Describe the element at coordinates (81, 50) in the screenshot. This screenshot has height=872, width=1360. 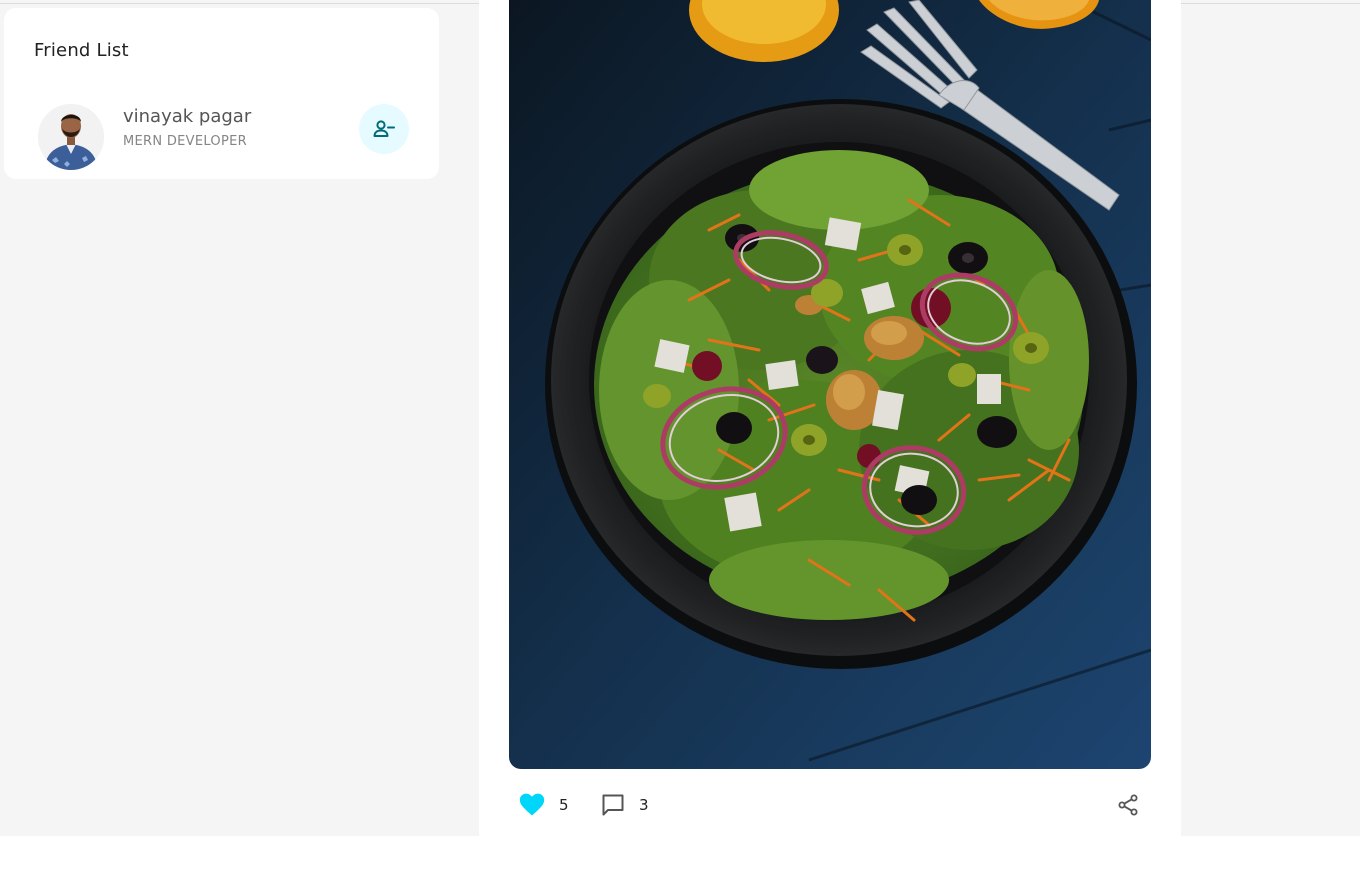
I see `friend-list-title: Friend List` at that location.